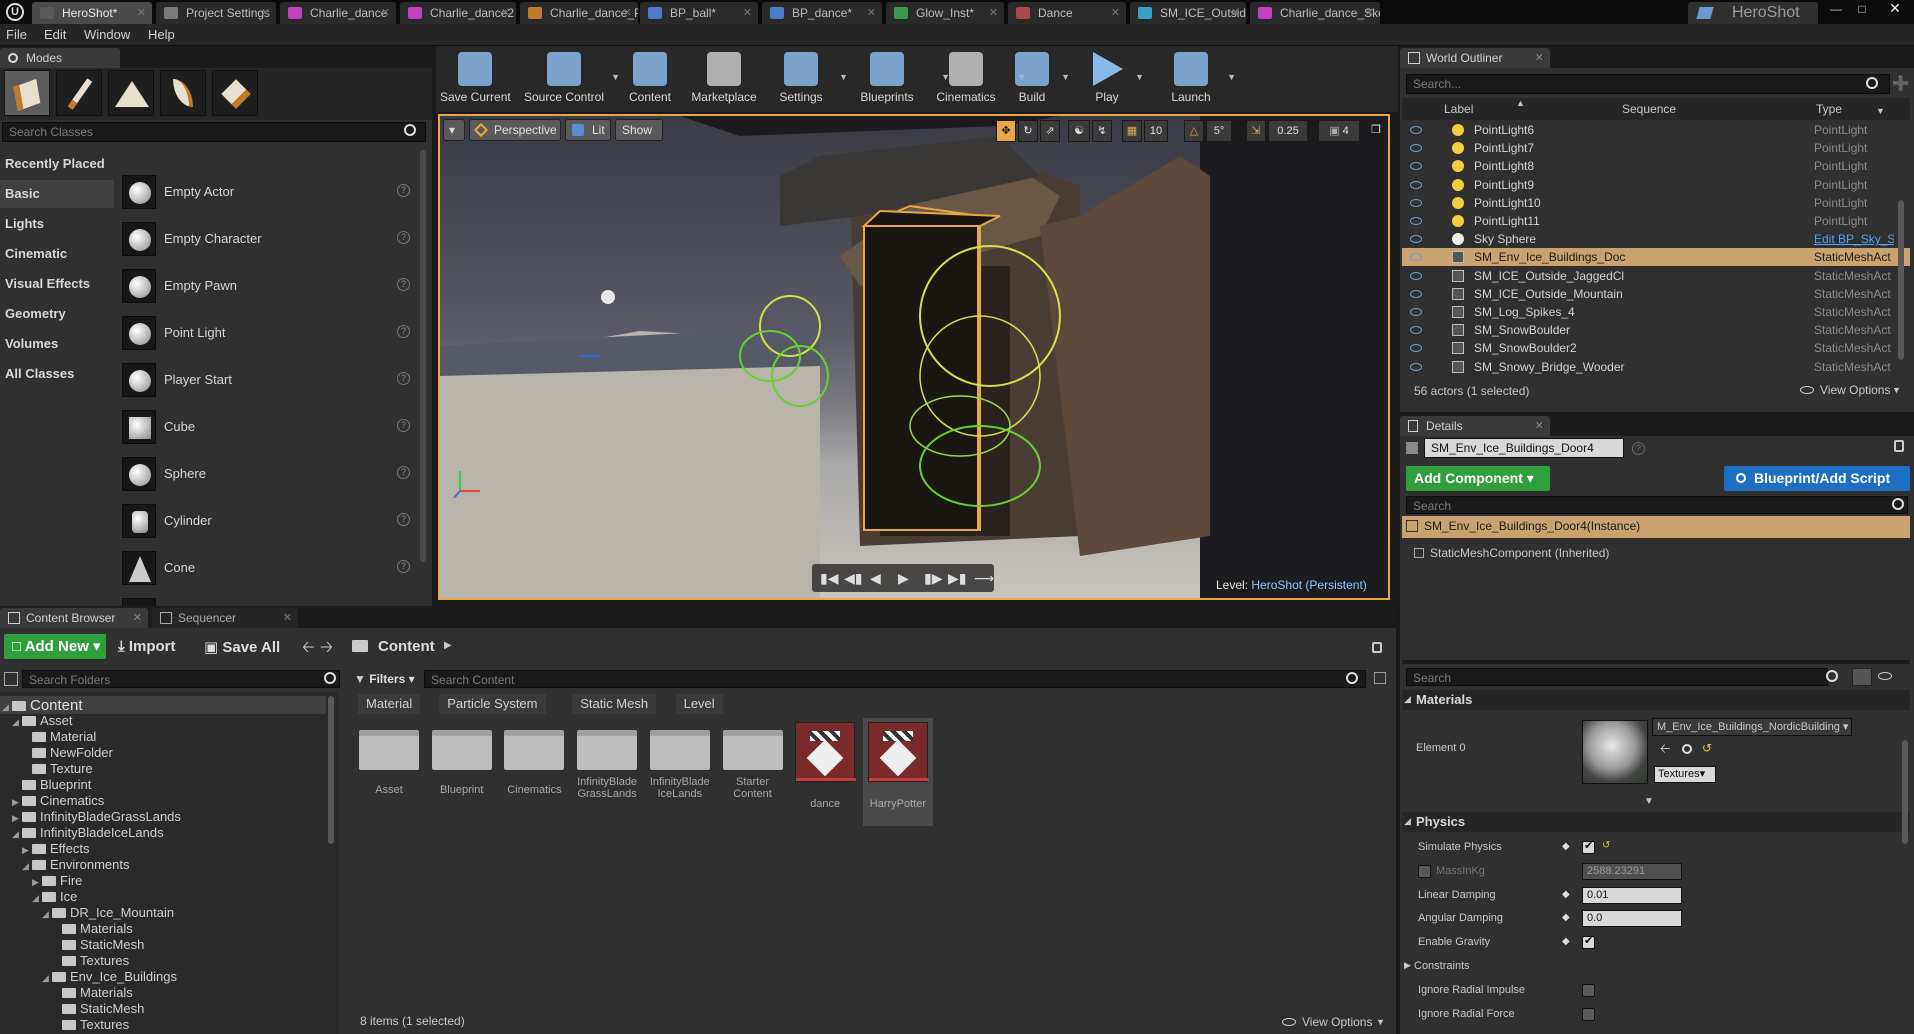 This screenshot has width=1914, height=1034. Describe the element at coordinates (607, 765) in the screenshot. I see `asset-folder: InfinityBlade GrassLands` at that location.